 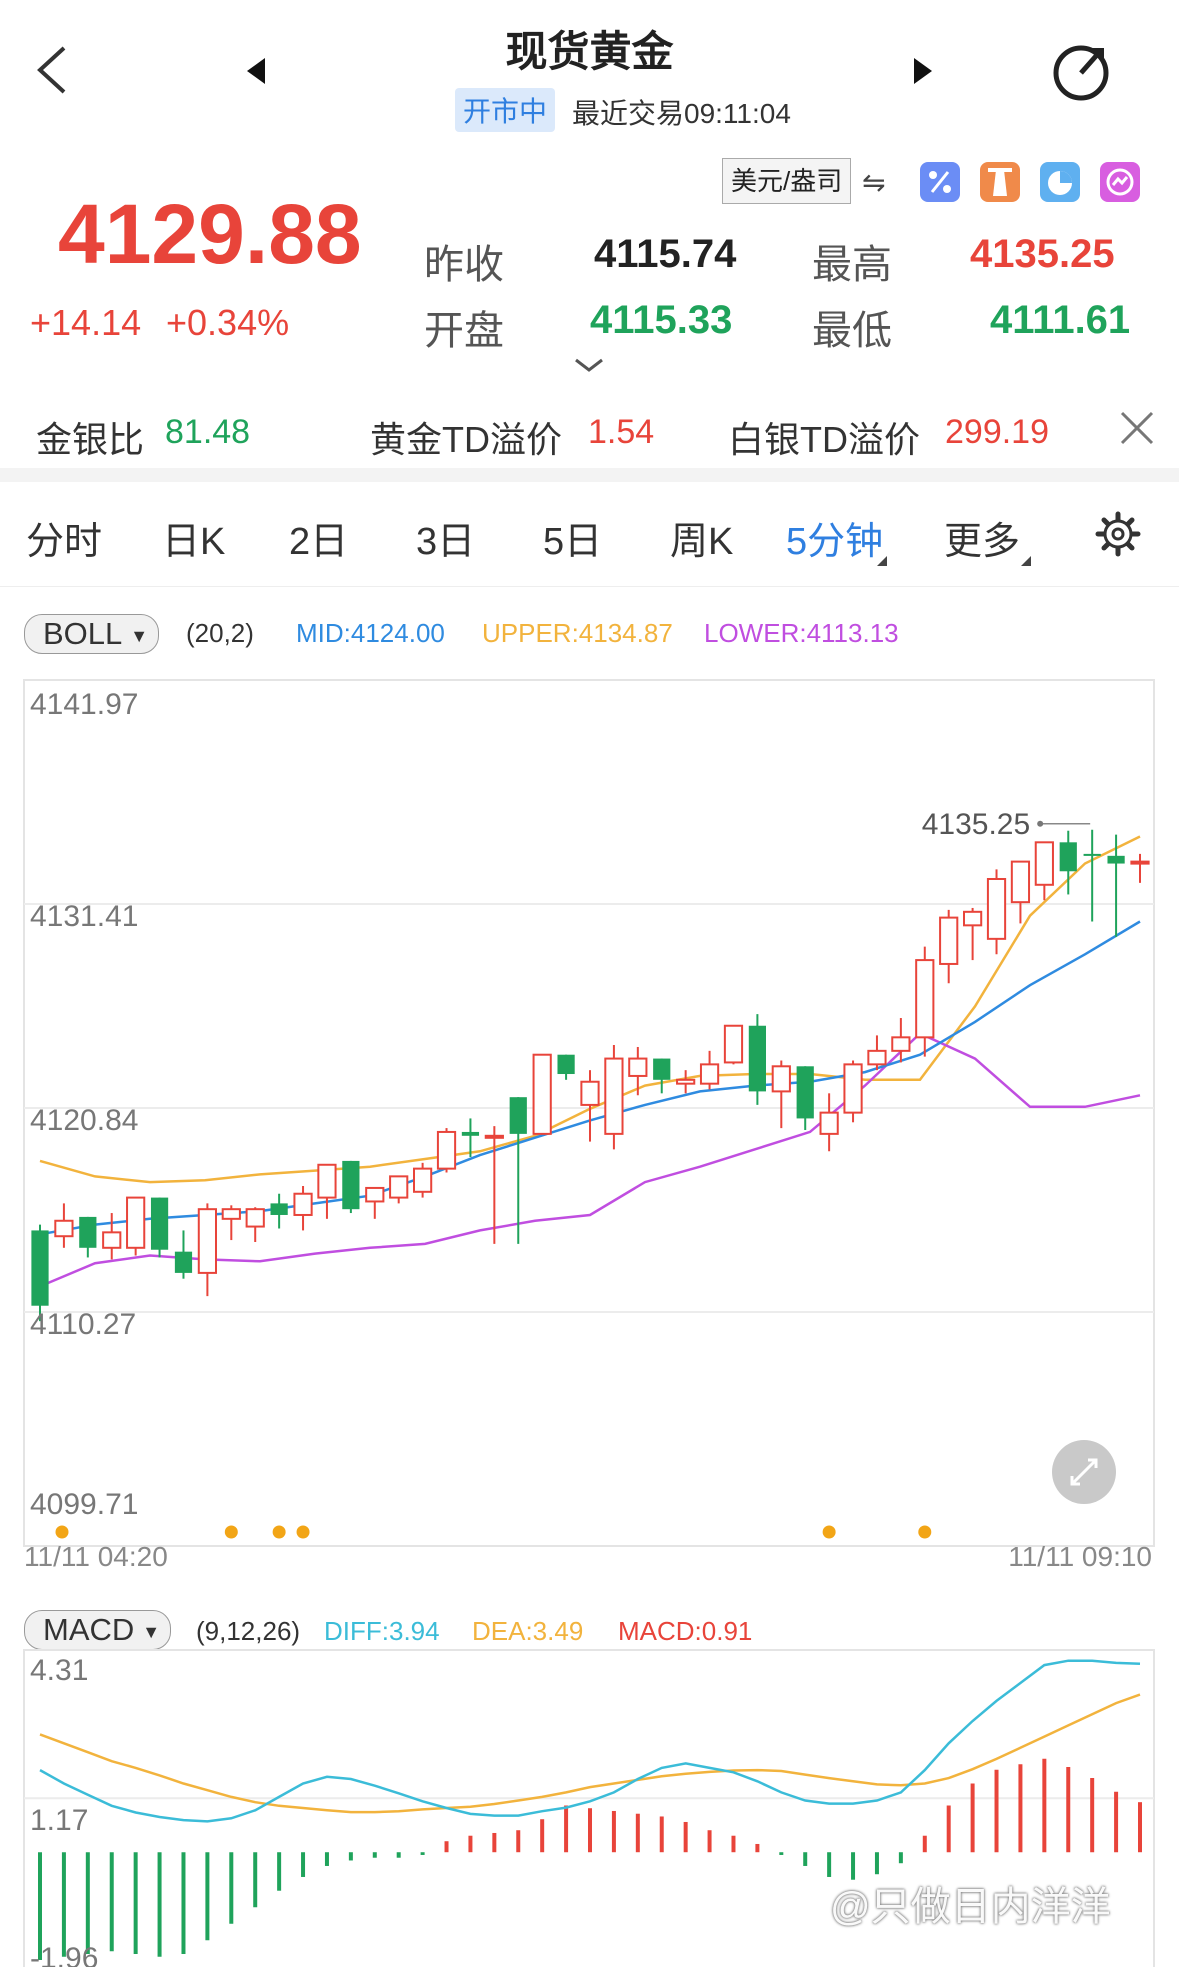 I want to click on close-icon, so click(x=1137, y=428).